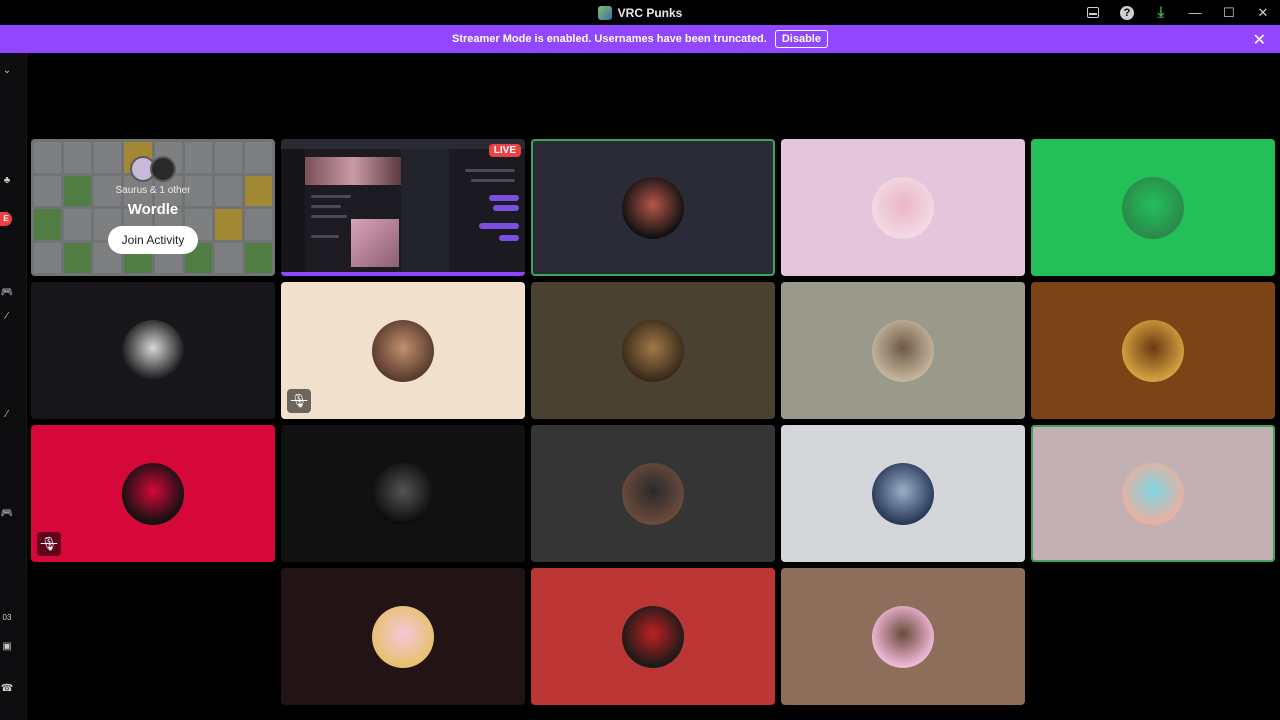  Describe the element at coordinates (801, 39) in the screenshot. I see `disable-streamer-mode-button: Disable` at that location.